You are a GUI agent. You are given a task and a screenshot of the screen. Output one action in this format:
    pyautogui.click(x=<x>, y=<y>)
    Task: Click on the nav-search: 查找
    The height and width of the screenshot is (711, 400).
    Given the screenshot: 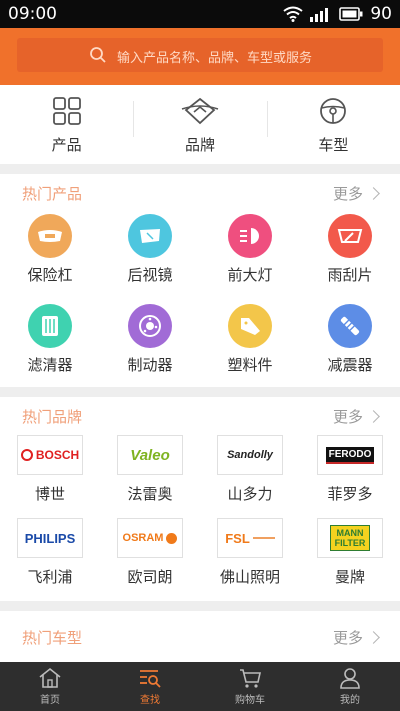 What is the action you would take?
    pyautogui.click(x=150, y=686)
    